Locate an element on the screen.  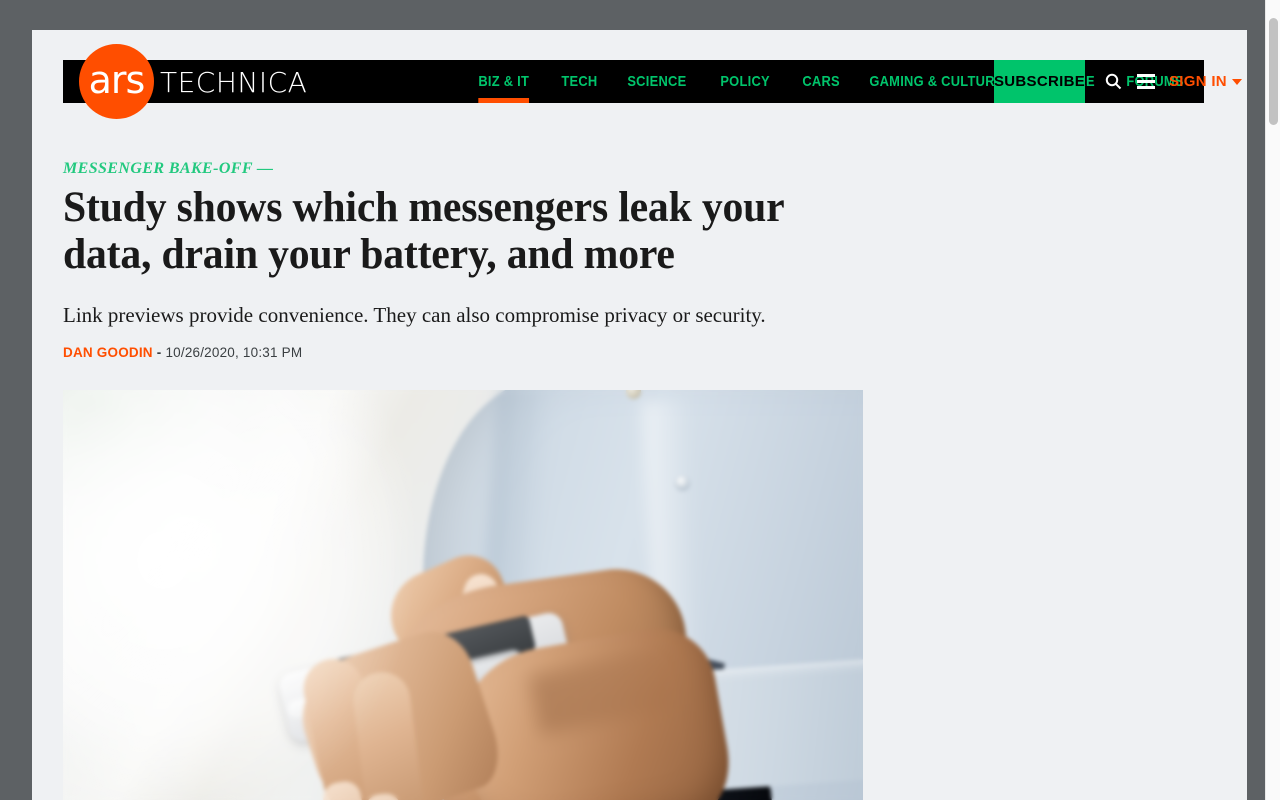
logo-technica-text: TECHNICA is located at coordinates (234, 82).